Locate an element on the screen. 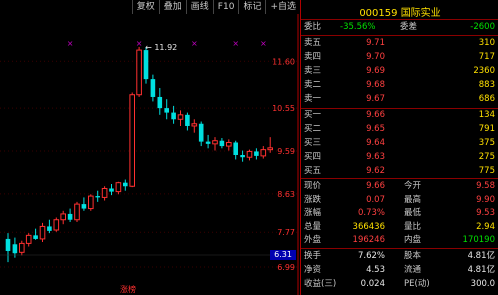 The image size is (498, 295). stat-value: 2.94 is located at coordinates (485, 226).